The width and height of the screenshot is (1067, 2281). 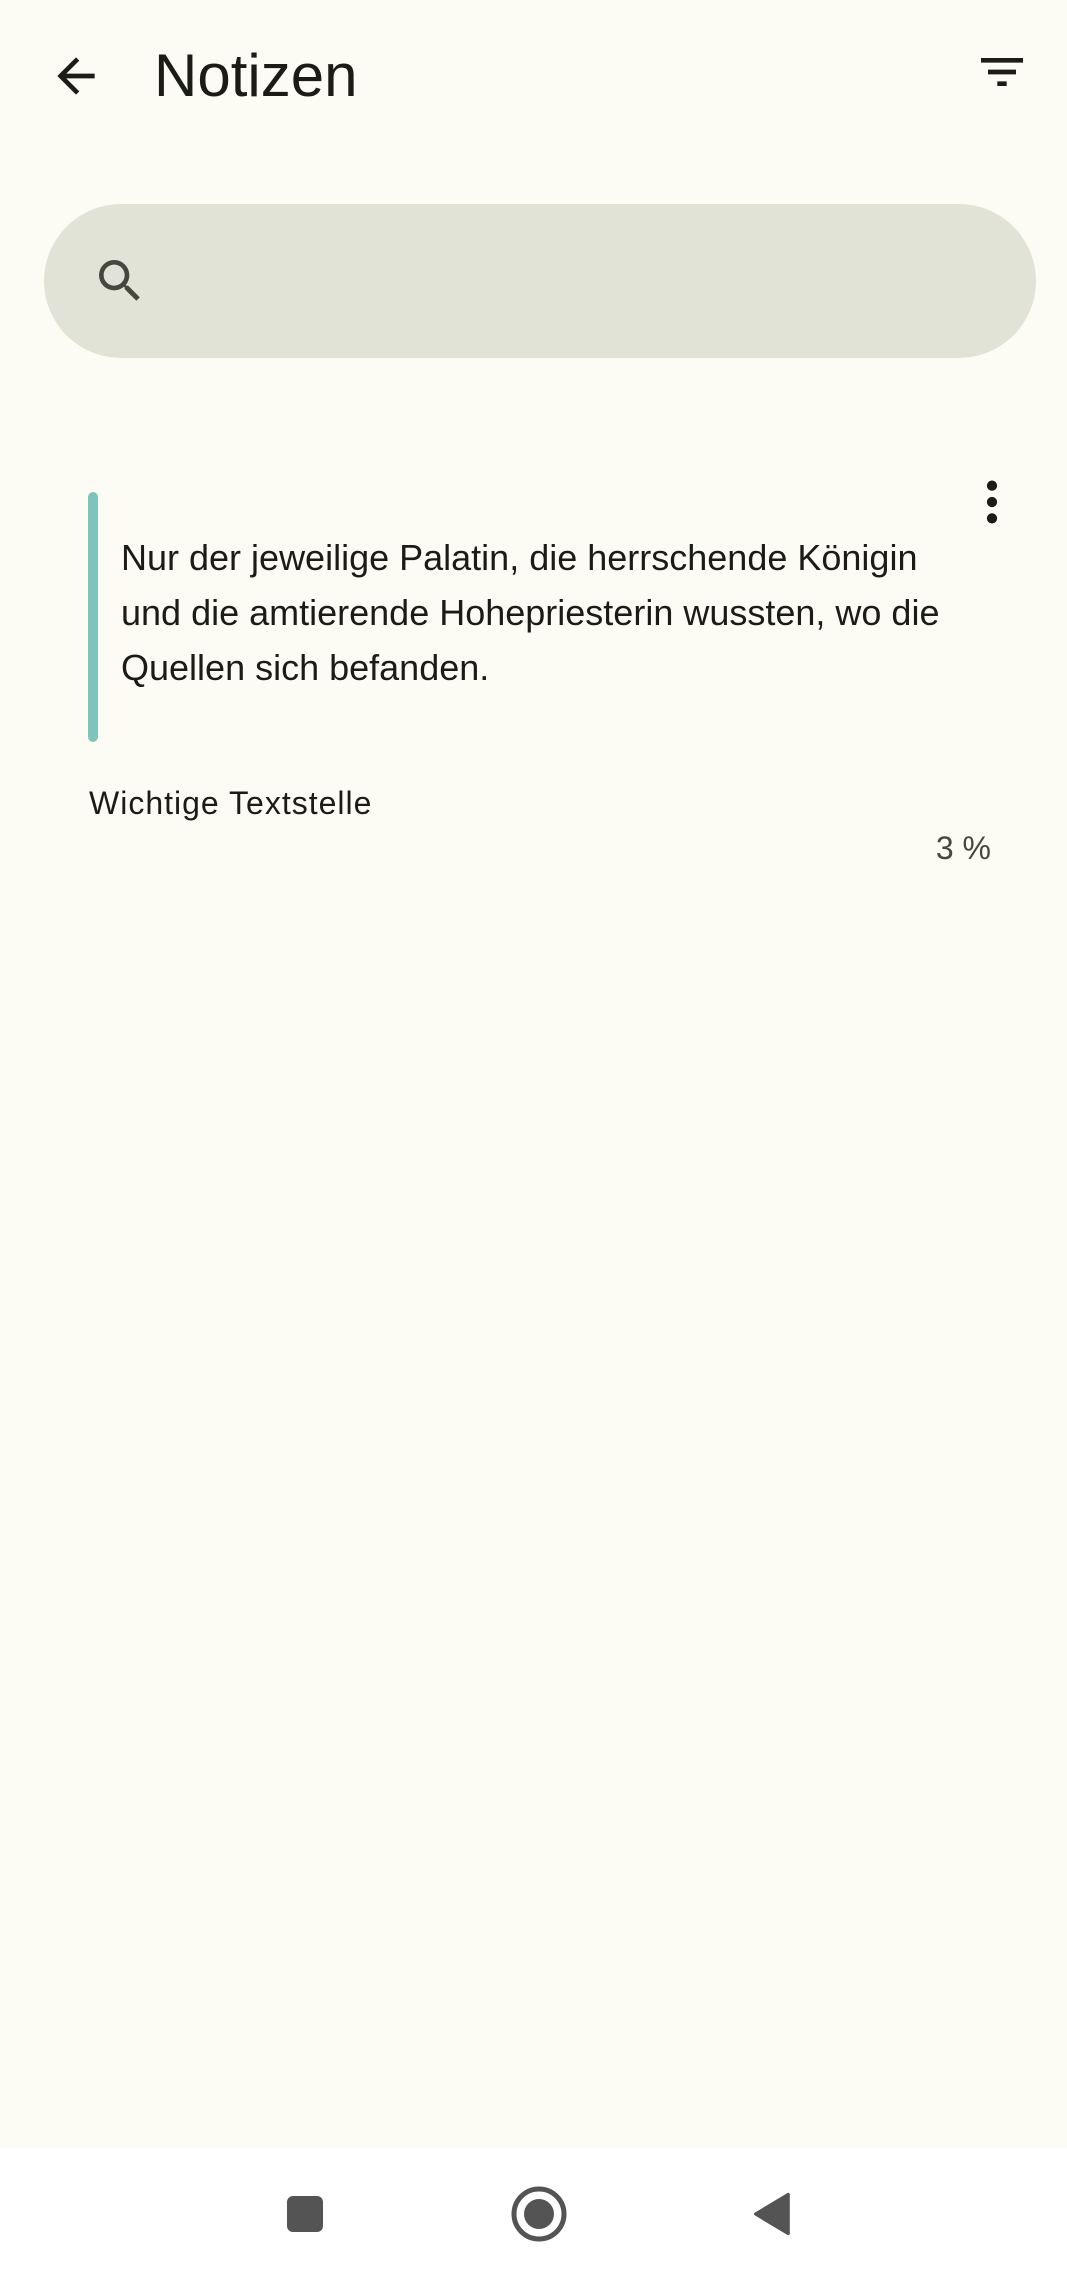 I want to click on circle-icon, so click(x=539, y=2214).